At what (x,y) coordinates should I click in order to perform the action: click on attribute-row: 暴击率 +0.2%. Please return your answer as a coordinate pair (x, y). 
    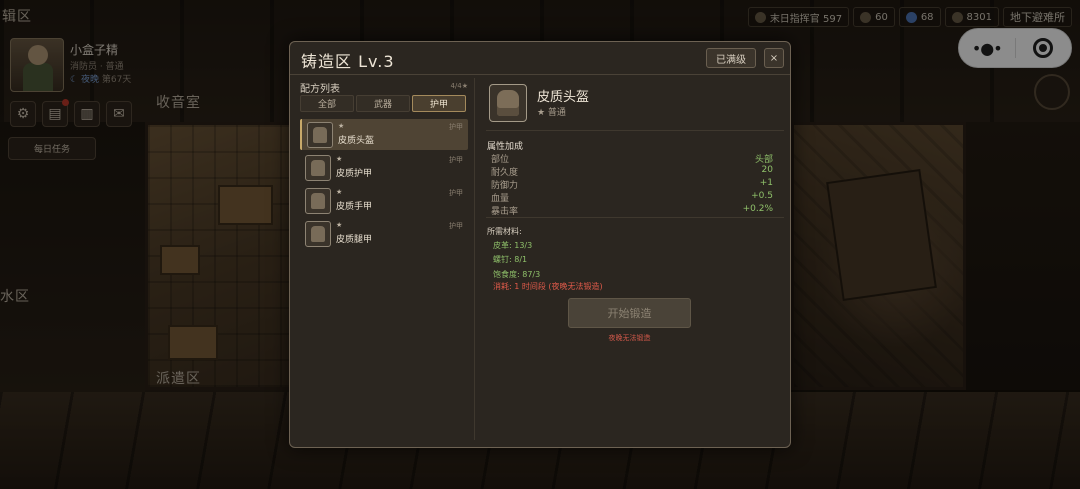
    Looking at the image, I should click on (632, 210).